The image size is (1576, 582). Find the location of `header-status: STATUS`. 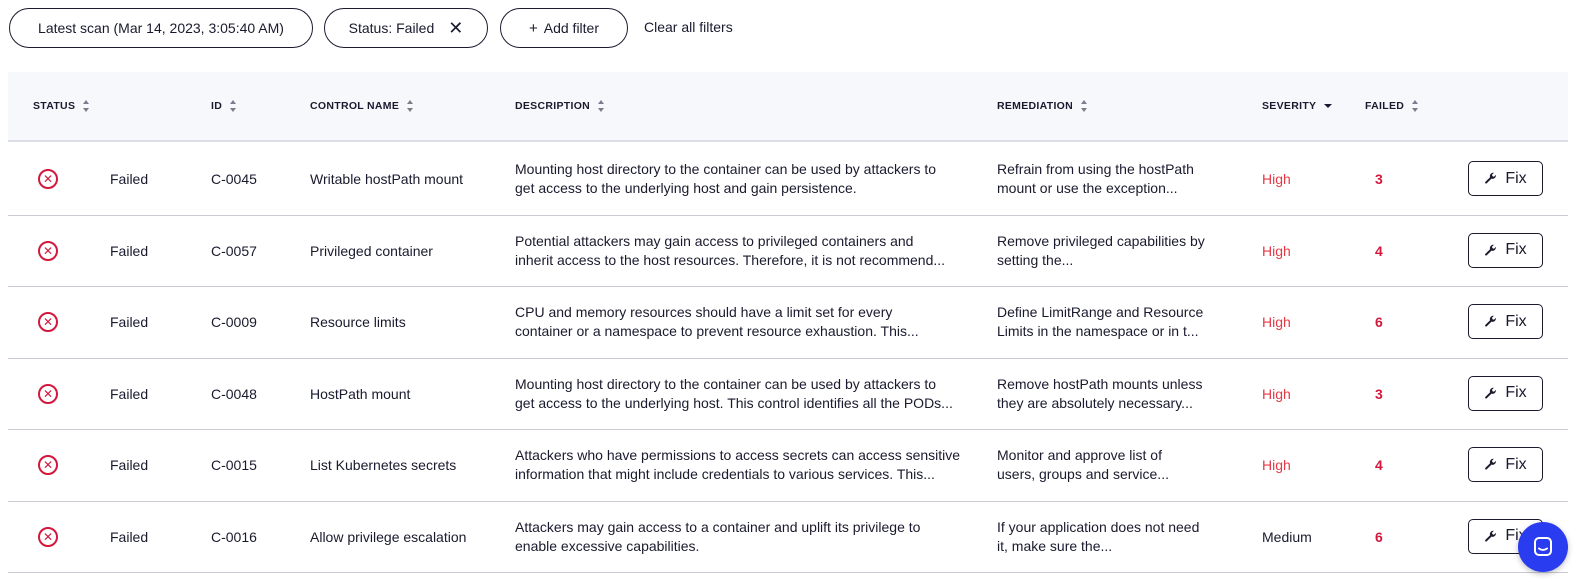

header-status: STATUS is located at coordinates (61, 106).